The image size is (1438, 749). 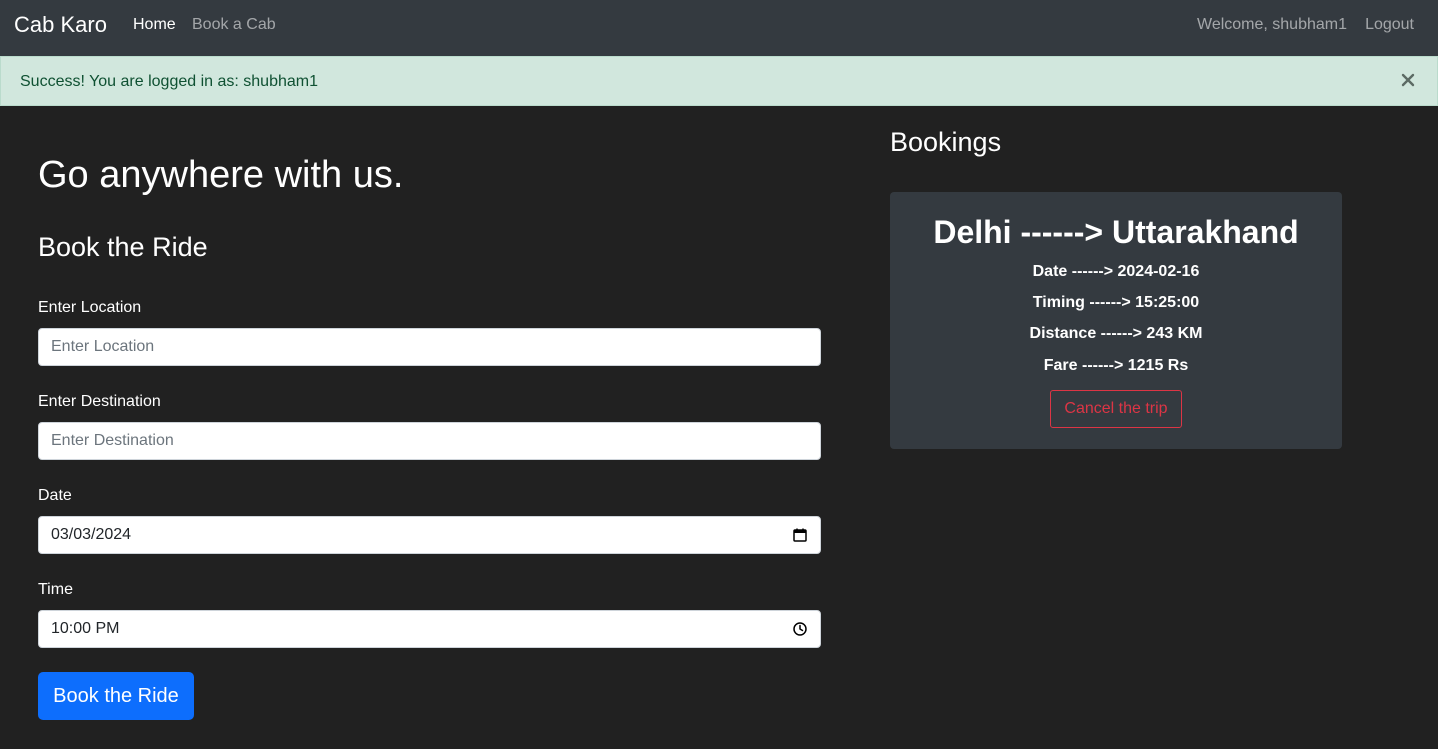 I want to click on calendar-icon, so click(x=800, y=535).